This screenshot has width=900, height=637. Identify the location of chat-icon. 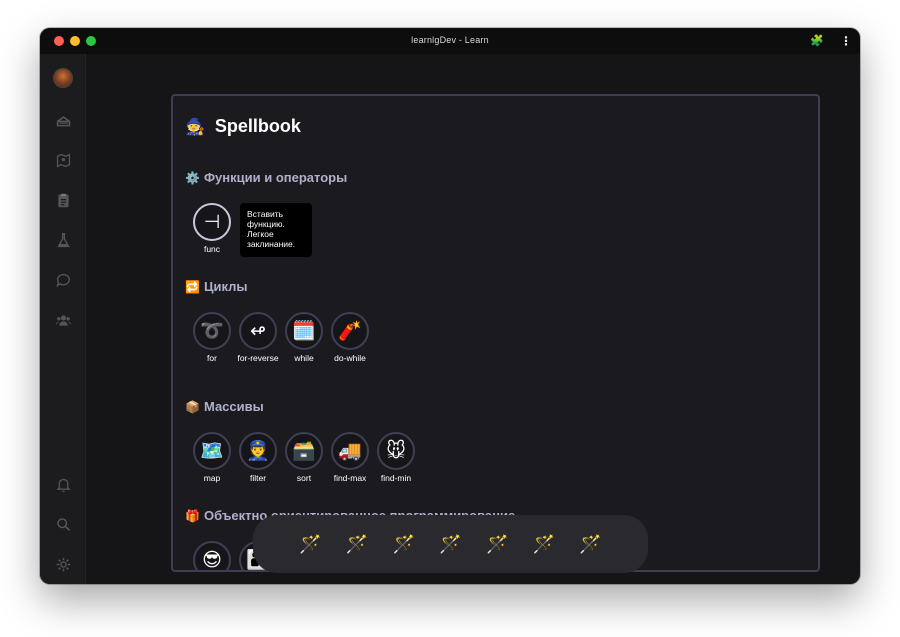
(62, 280).